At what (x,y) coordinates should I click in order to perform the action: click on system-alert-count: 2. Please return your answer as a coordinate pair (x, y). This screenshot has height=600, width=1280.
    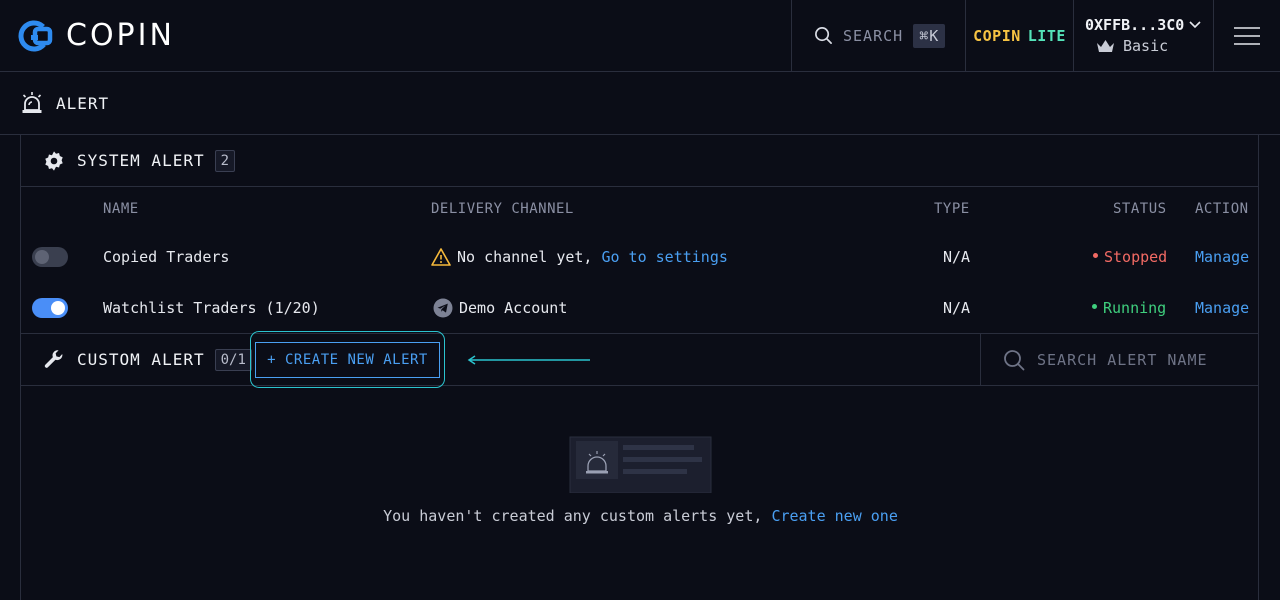
    Looking at the image, I should click on (225, 160).